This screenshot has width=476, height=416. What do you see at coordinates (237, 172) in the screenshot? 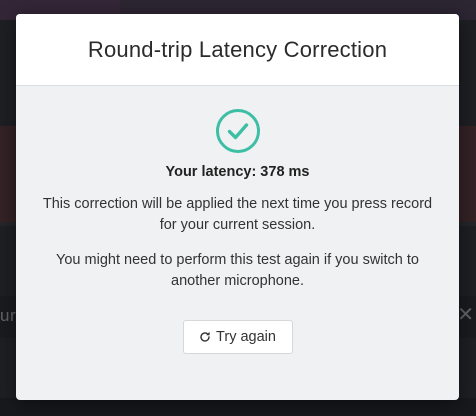
I see `latency-result: Your latency: 378 ms` at bounding box center [237, 172].